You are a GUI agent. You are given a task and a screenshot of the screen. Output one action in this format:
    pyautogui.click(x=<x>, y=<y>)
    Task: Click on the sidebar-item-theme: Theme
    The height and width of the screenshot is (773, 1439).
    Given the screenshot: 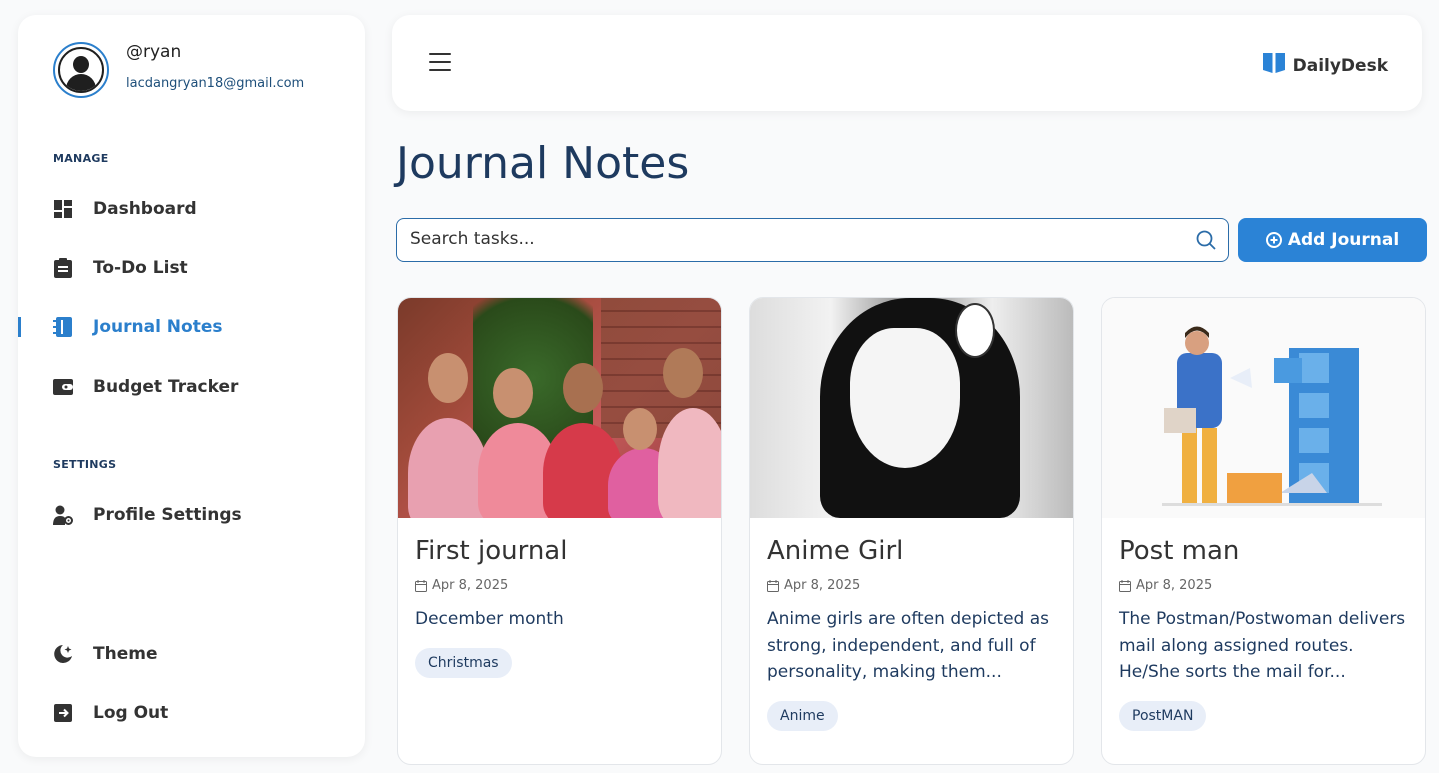 What is the action you would take?
    pyautogui.click(x=105, y=654)
    